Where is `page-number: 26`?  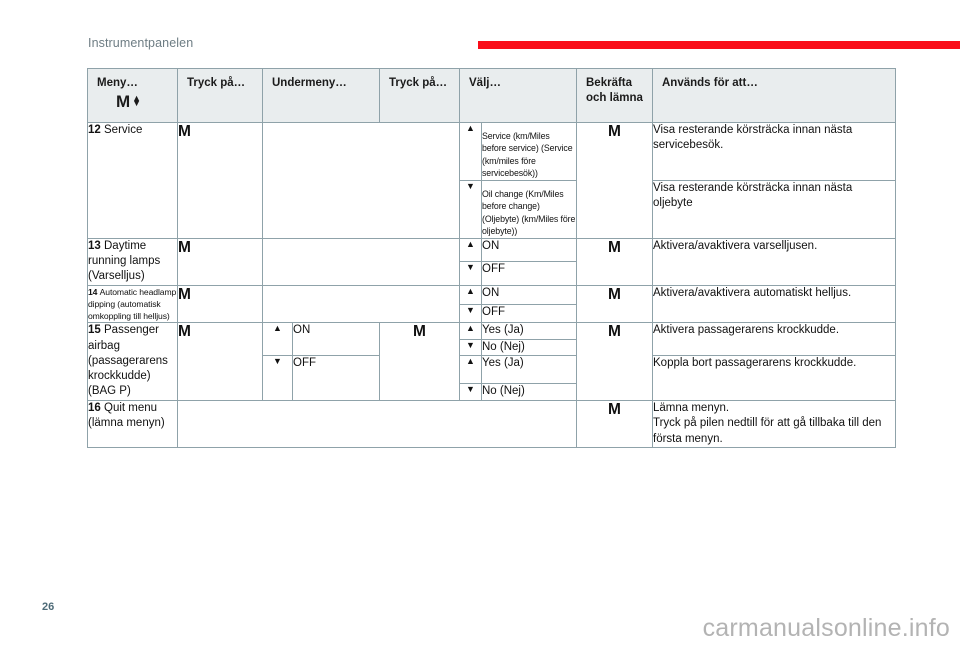 page-number: 26 is located at coordinates (48, 607).